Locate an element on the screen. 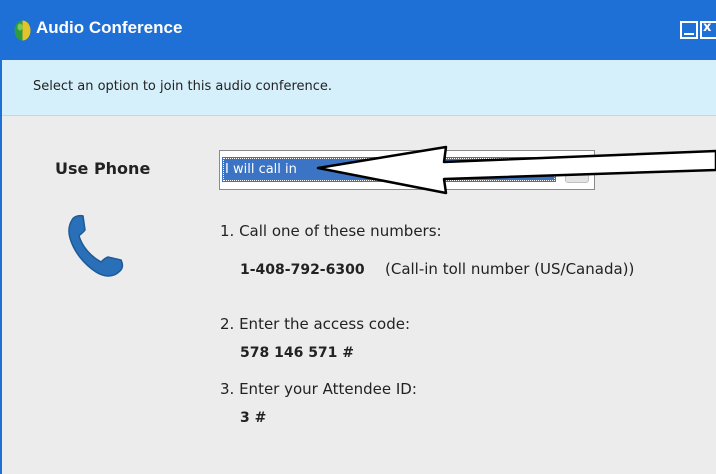  selected-option: I will call in is located at coordinates (389, 169).